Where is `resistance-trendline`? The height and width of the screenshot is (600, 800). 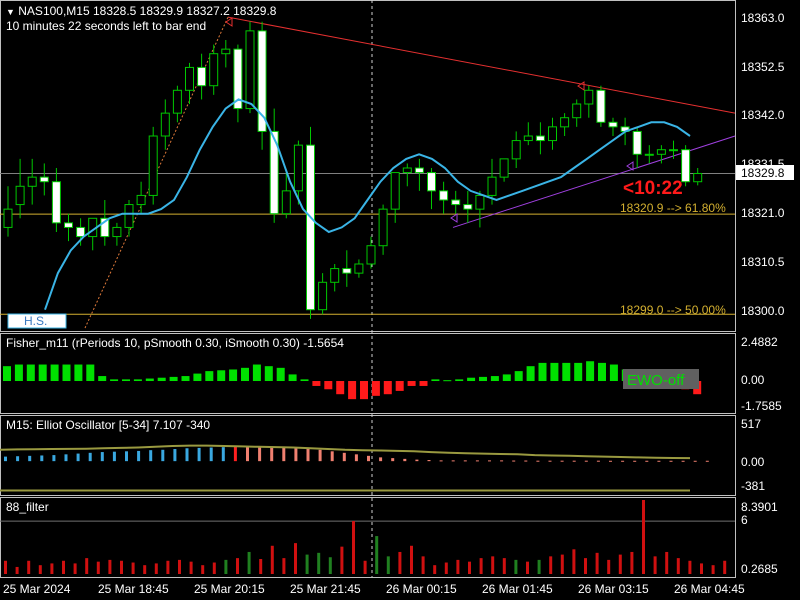
resistance-trendline is located at coordinates (481, 65).